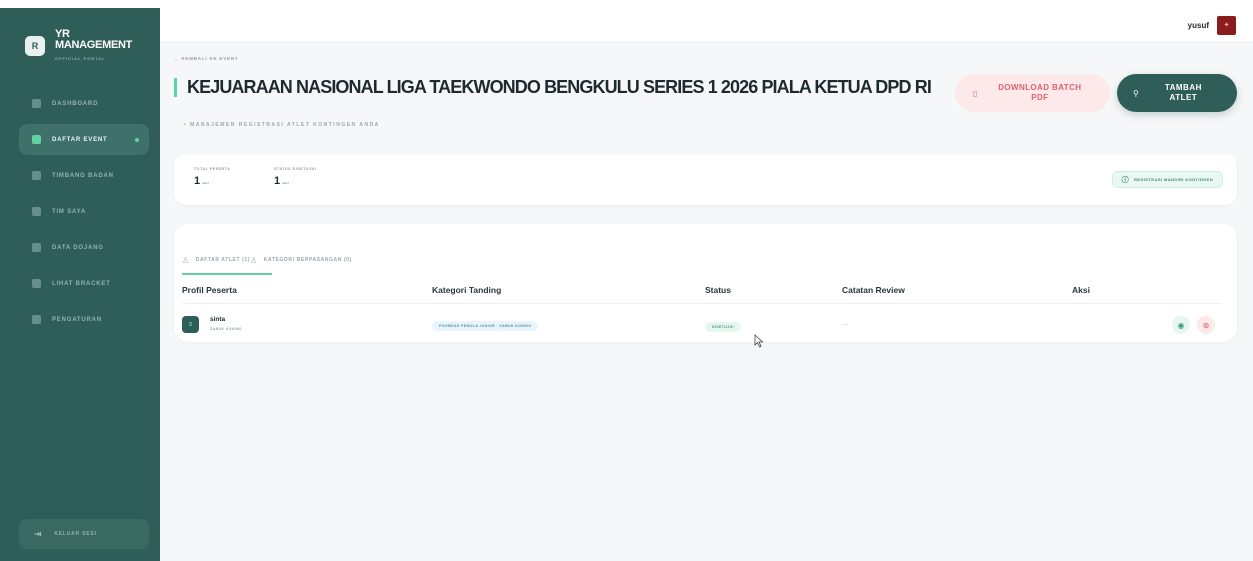 This screenshot has height=561, width=1253. Describe the element at coordinates (227, 262) in the screenshot. I see `tab-daftar-atlet: ♙ DAFTAR ATLET (1)` at that location.